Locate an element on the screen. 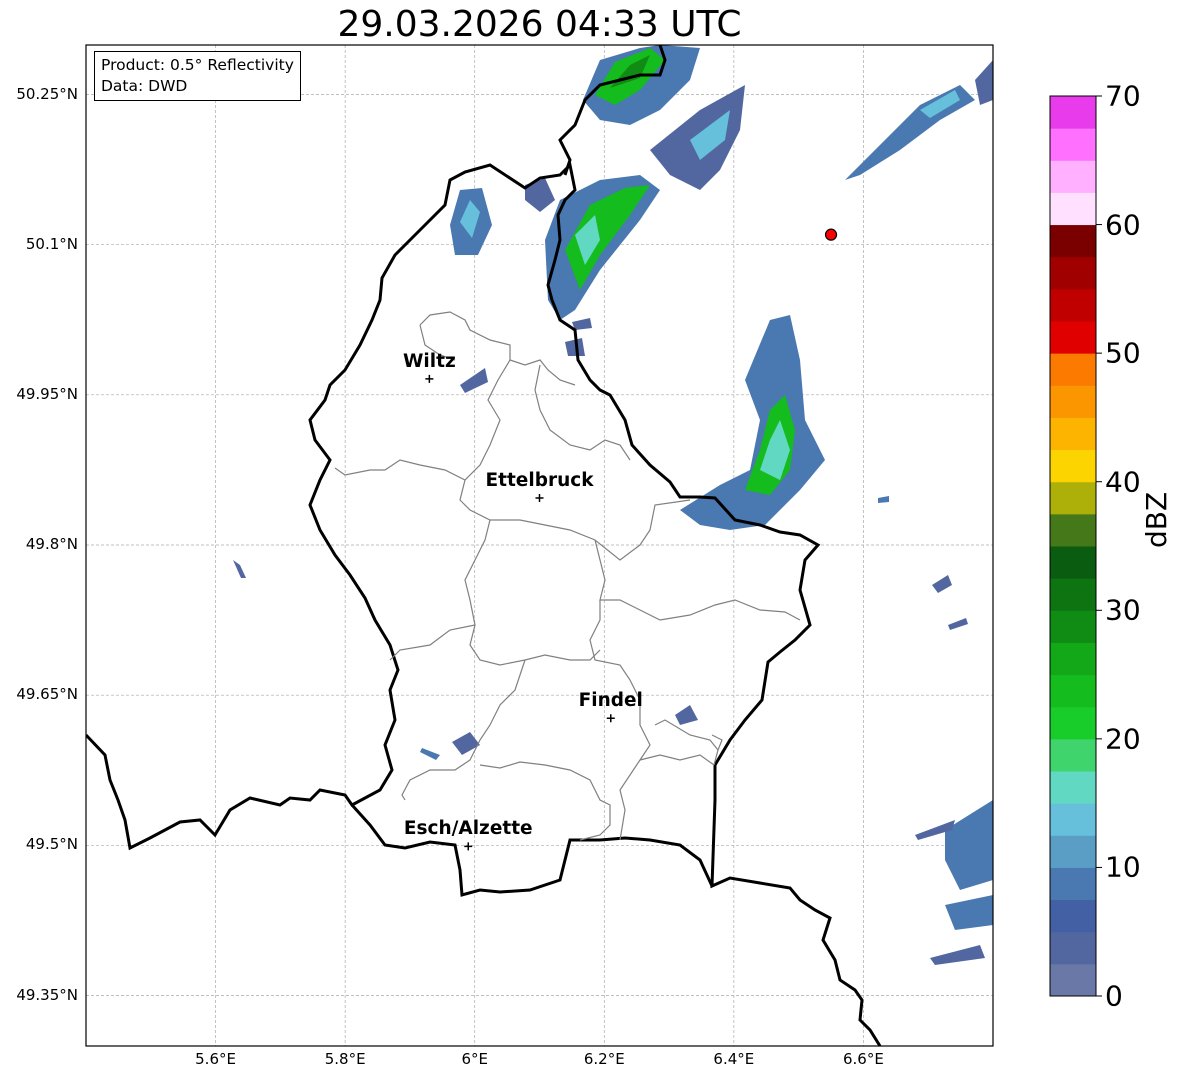 The image size is (1184, 1081). lon-tick-label: 6.2°E is located at coordinates (604, 1059).